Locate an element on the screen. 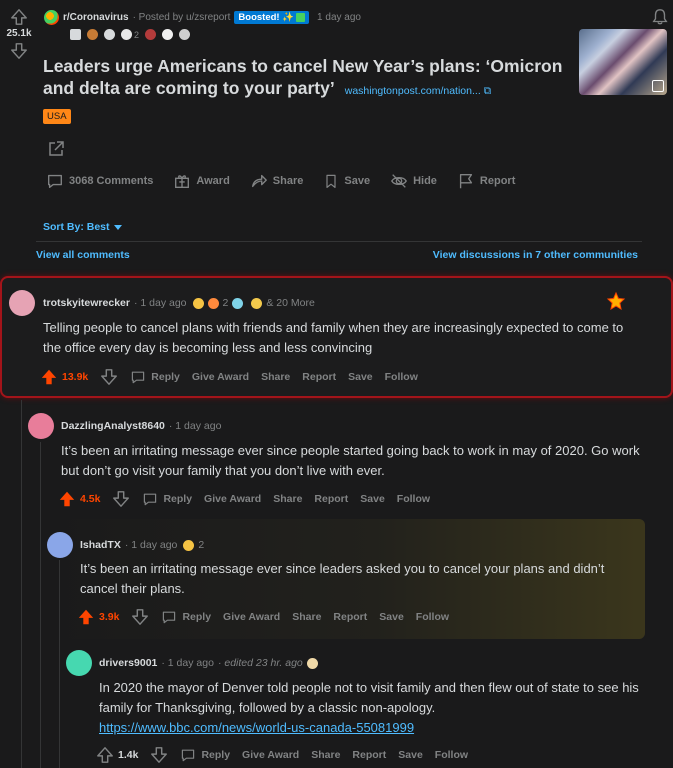  comments-button: 3068 Comments is located at coordinates (99, 181).